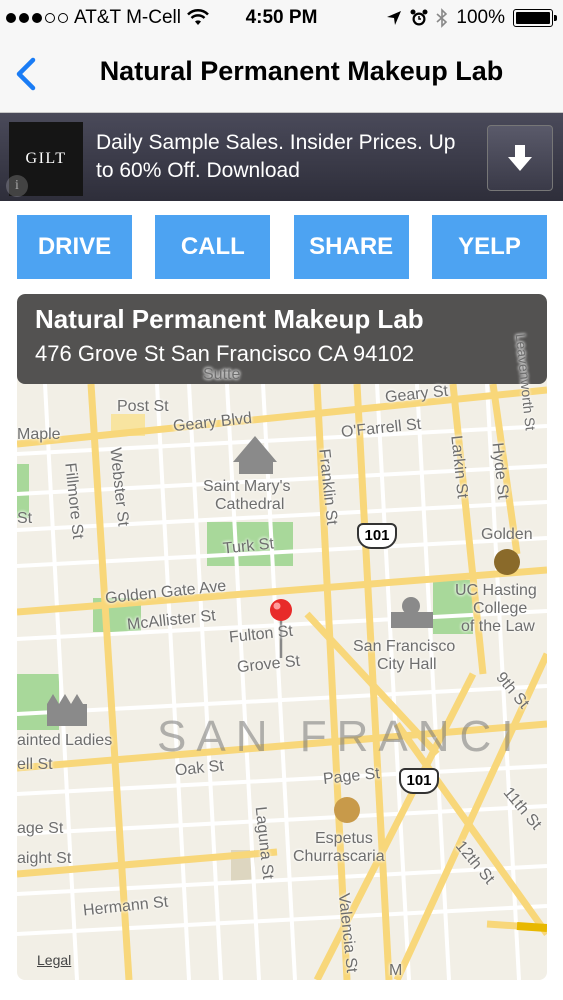 This screenshot has height=1000, width=563. Describe the element at coordinates (404, 646) in the screenshot. I see `map-label: San Francisco` at that location.